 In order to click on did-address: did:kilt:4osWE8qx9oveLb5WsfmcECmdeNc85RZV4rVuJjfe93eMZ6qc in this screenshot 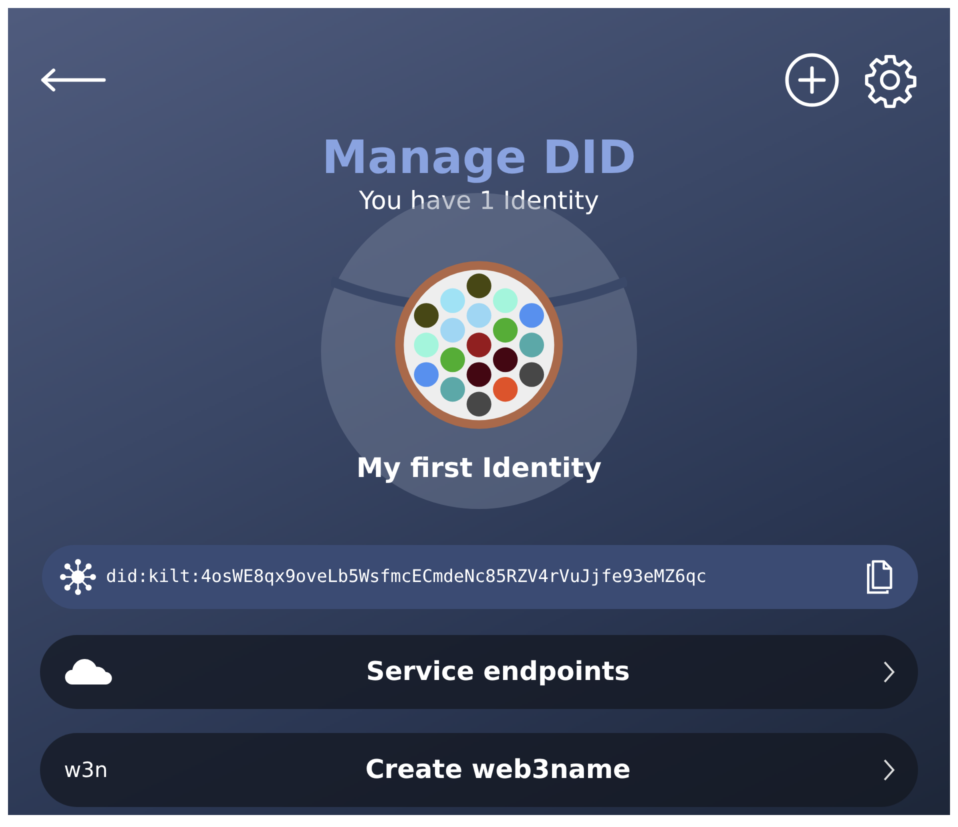, I will do `click(407, 577)`.